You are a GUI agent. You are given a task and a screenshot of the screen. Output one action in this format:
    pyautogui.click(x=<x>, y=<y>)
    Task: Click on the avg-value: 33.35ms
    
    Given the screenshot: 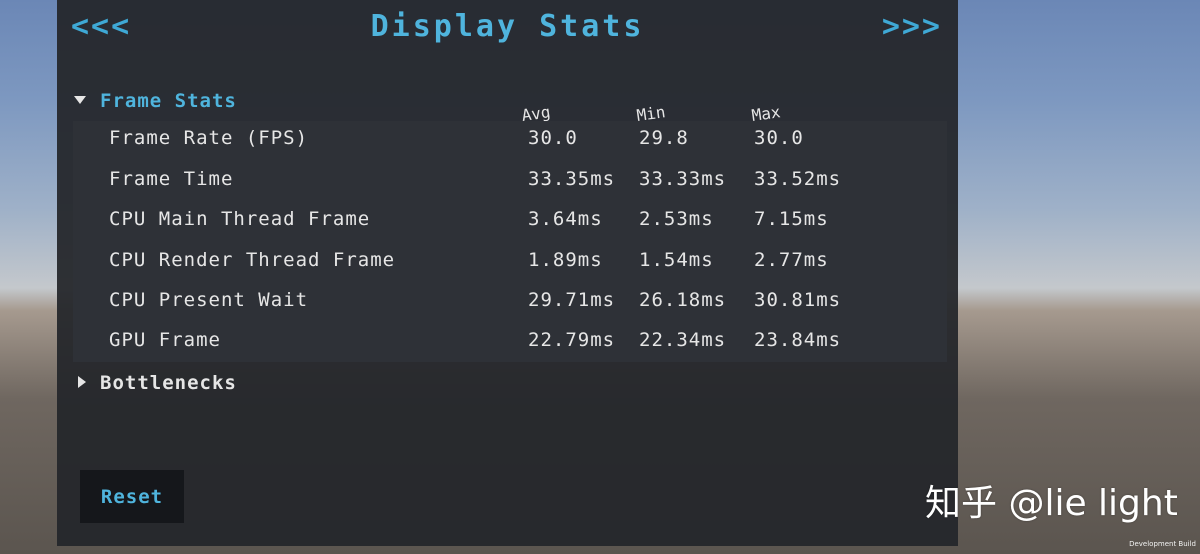 What is the action you would take?
    pyautogui.click(x=572, y=179)
    